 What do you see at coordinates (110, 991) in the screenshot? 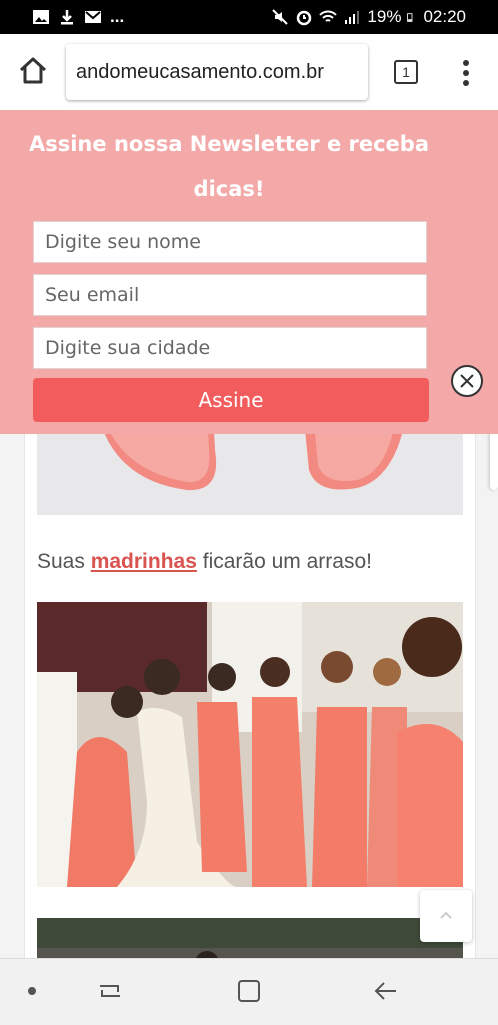
I see `recent-apps-icon` at bounding box center [110, 991].